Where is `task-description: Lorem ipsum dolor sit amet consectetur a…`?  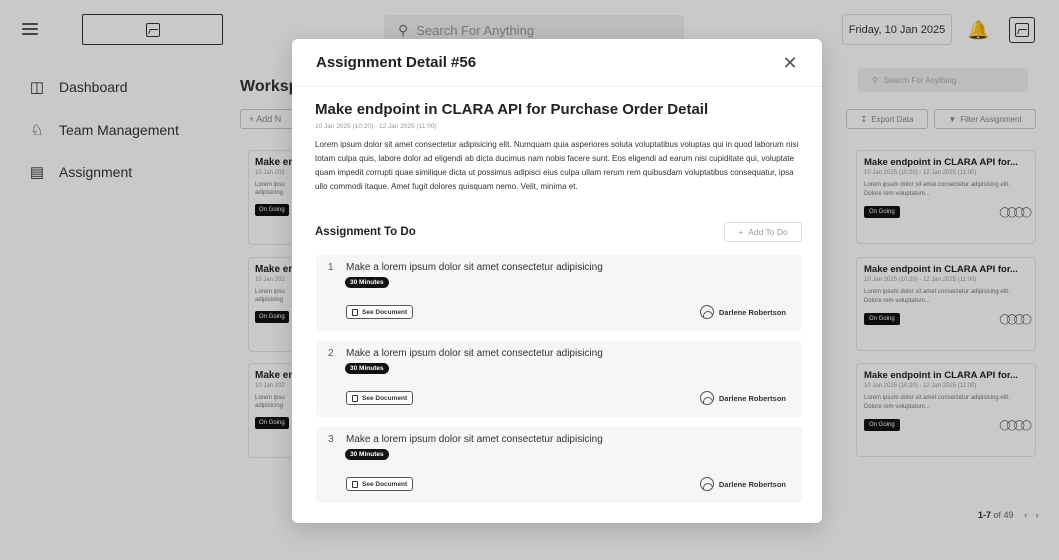 task-description: Lorem ipsum dolor sit amet consectetur a… is located at coordinates (557, 165).